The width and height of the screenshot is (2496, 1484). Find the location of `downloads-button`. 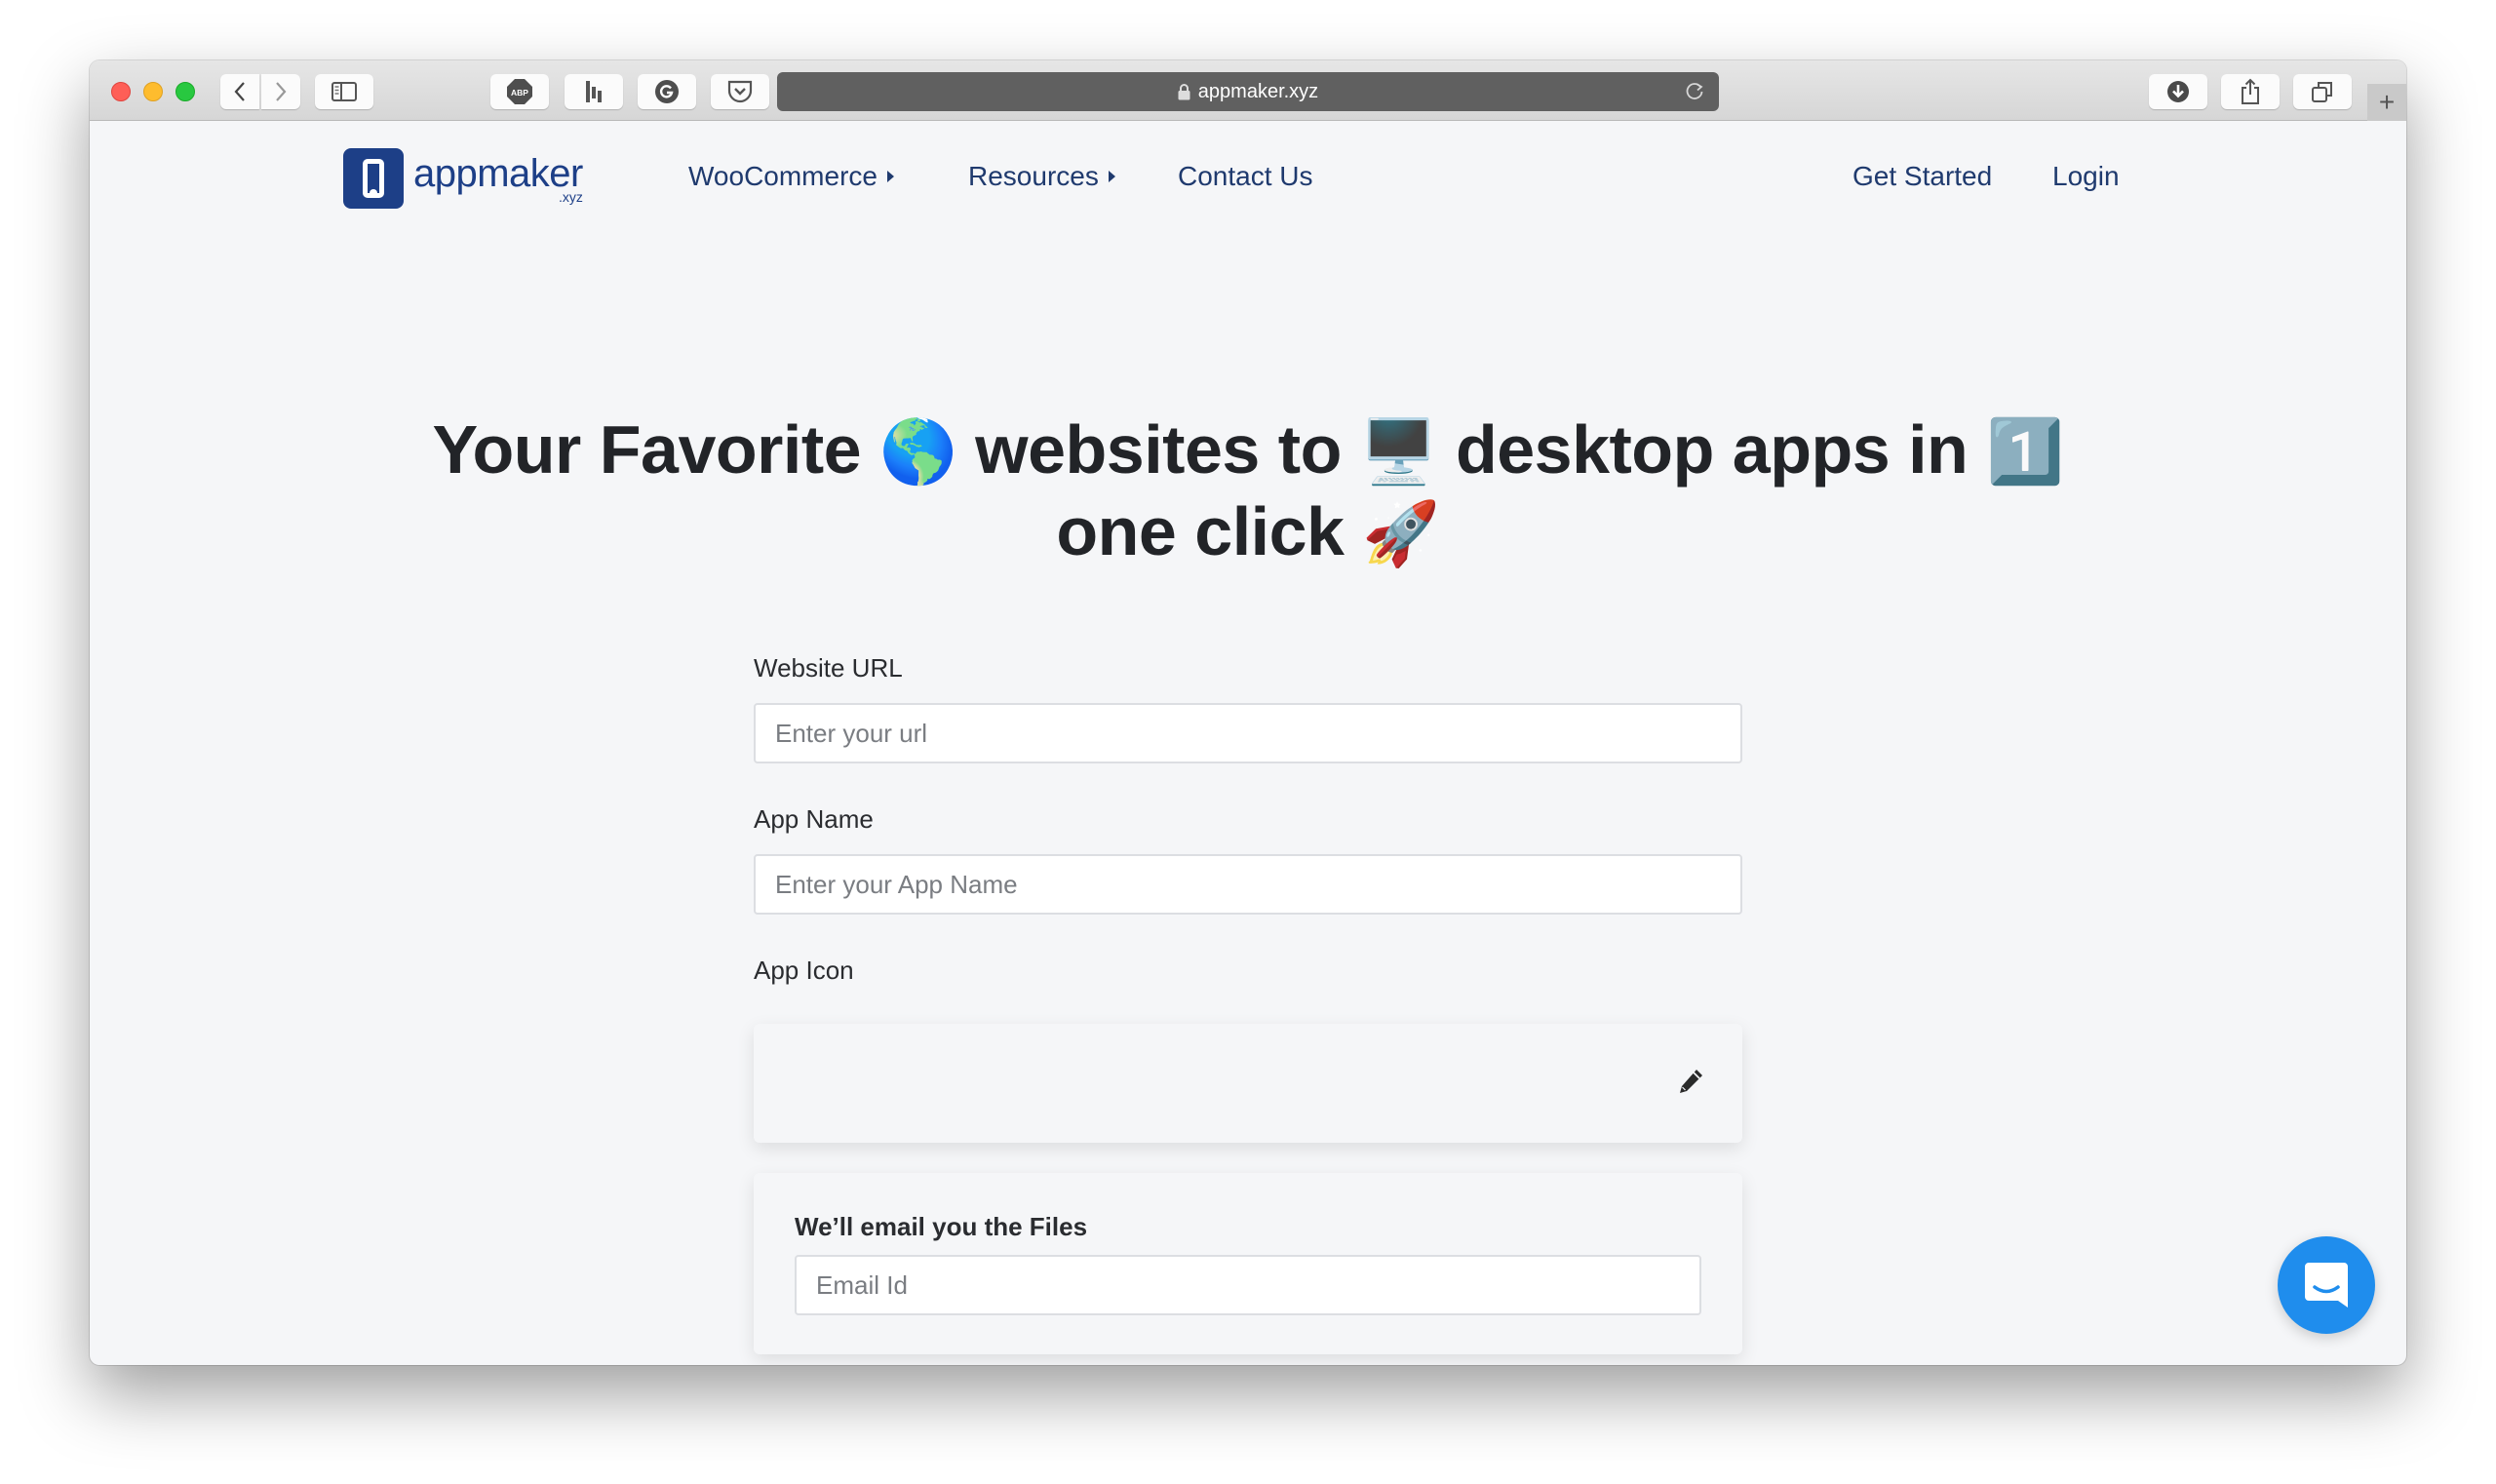

downloads-button is located at coordinates (2178, 91).